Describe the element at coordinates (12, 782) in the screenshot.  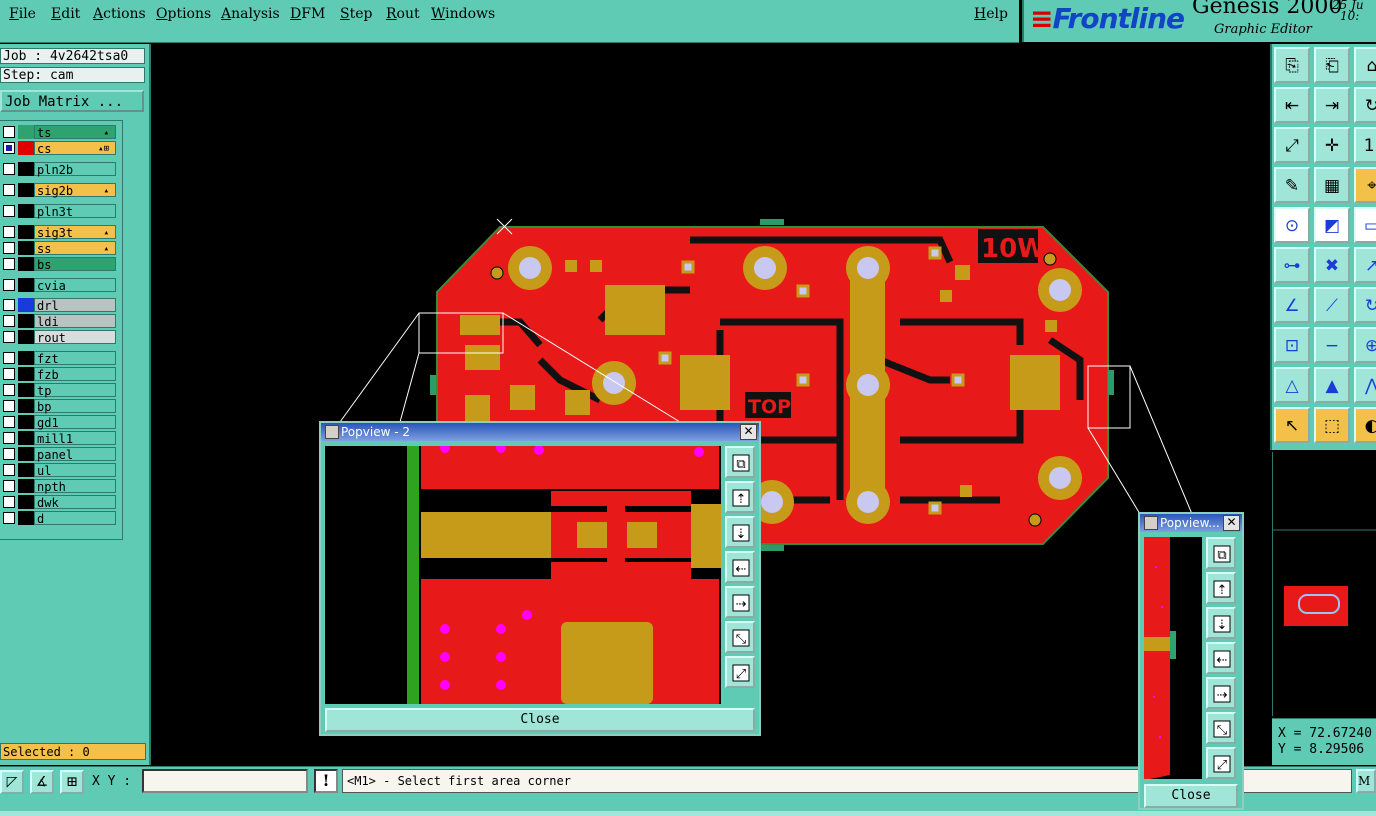
I see `select-area-tool-icon: ◸` at that location.